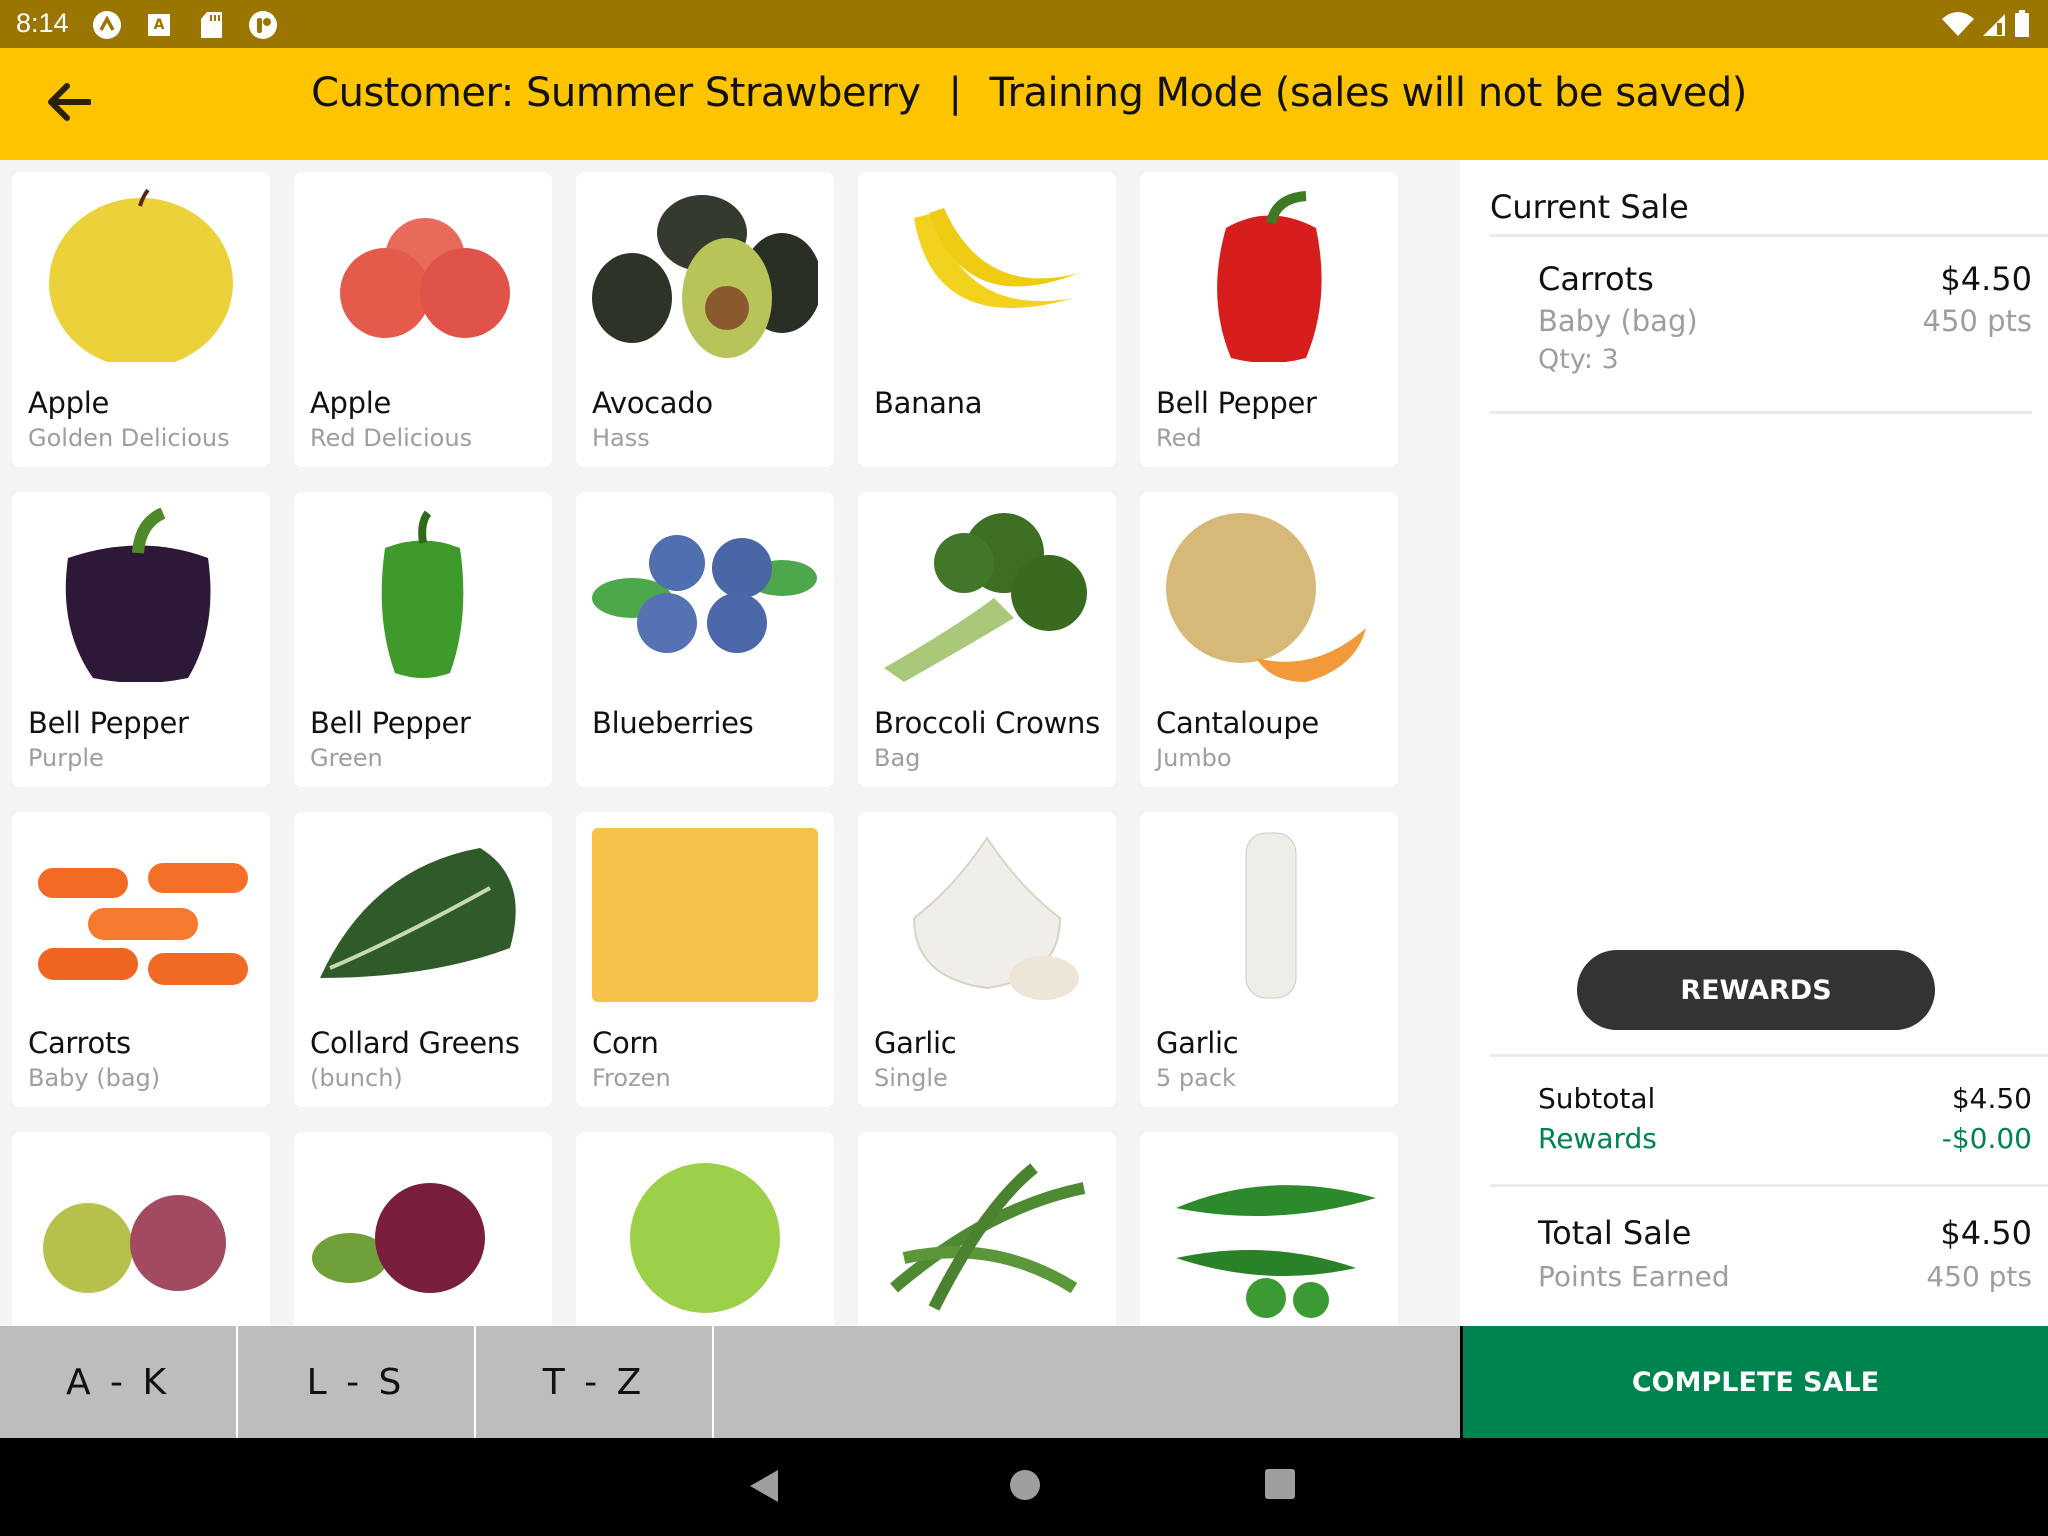 This screenshot has width=2048, height=1536. What do you see at coordinates (211, 25) in the screenshot?
I see `sd-card-icon` at bounding box center [211, 25].